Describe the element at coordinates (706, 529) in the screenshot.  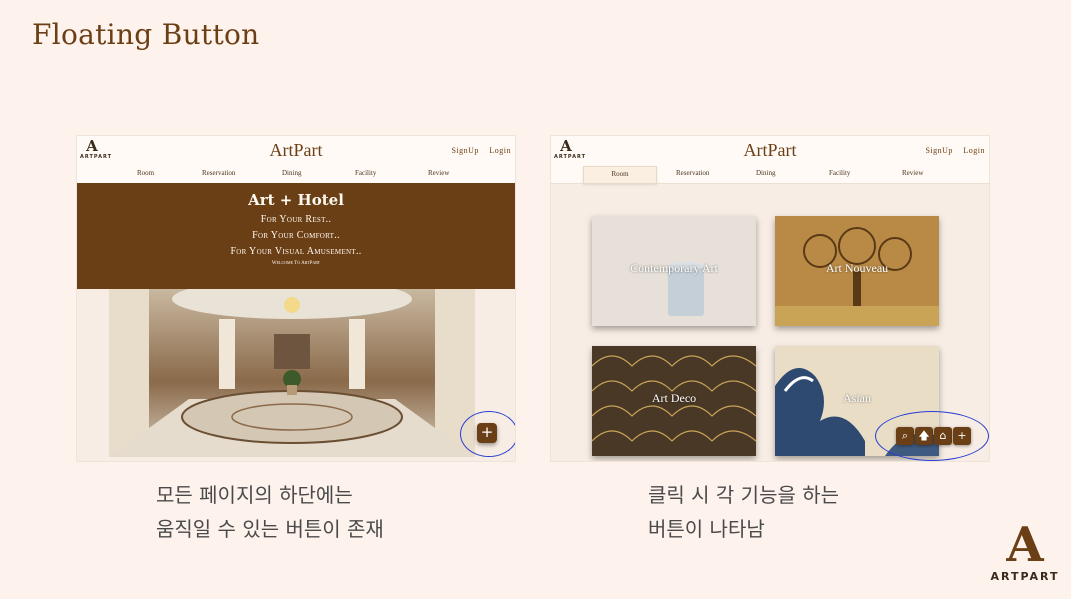
I see `caption-line: 버튼이 나타남` at that location.